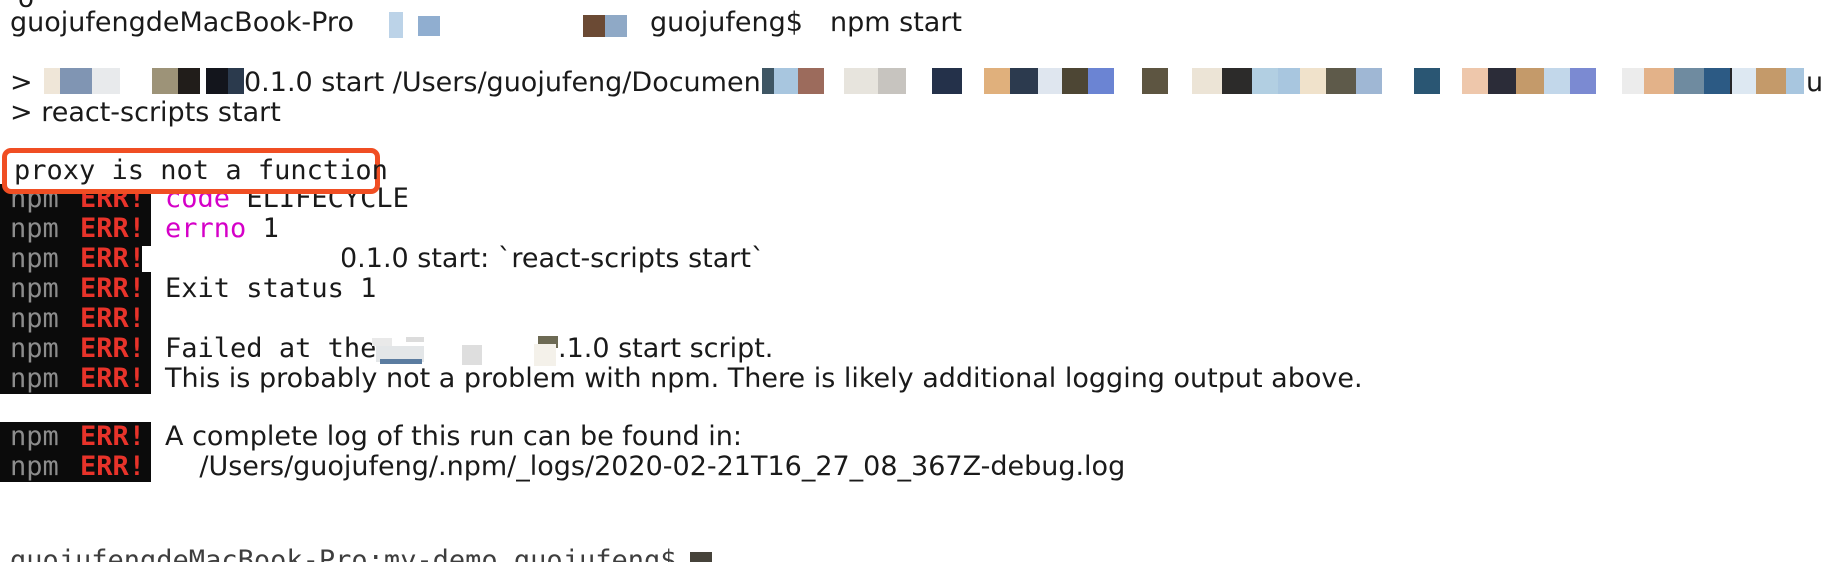 The width and height of the screenshot is (1828, 562). I want to click on npm-err-line-exit-status: npm ERR! Exit status 1, so click(188, 289).